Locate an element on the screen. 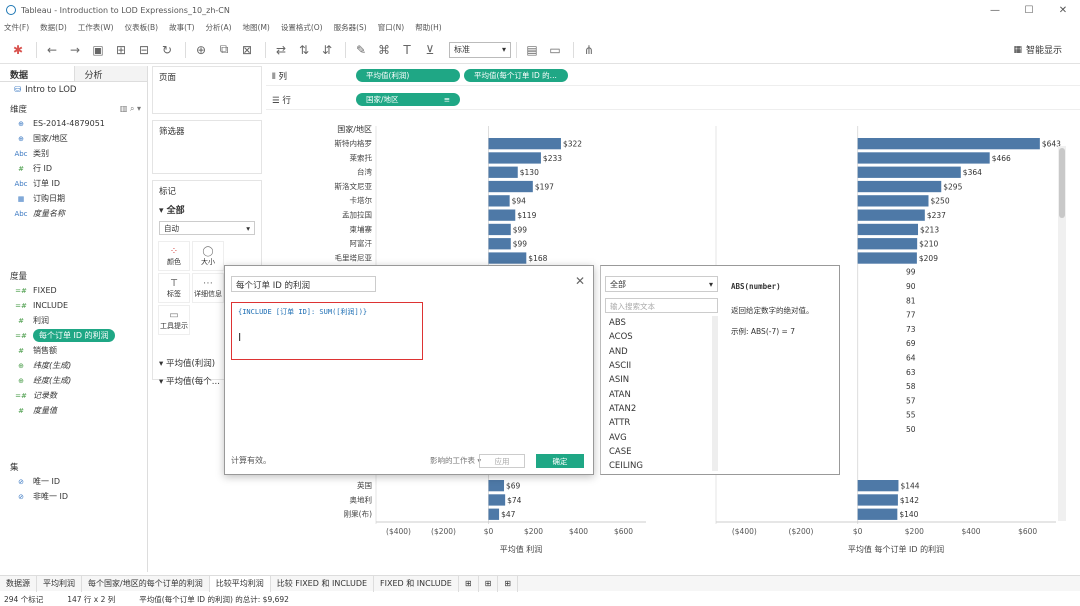 This screenshot has width=1080, height=606. clear-sheet-icon: ⊠ is located at coordinates (247, 50).